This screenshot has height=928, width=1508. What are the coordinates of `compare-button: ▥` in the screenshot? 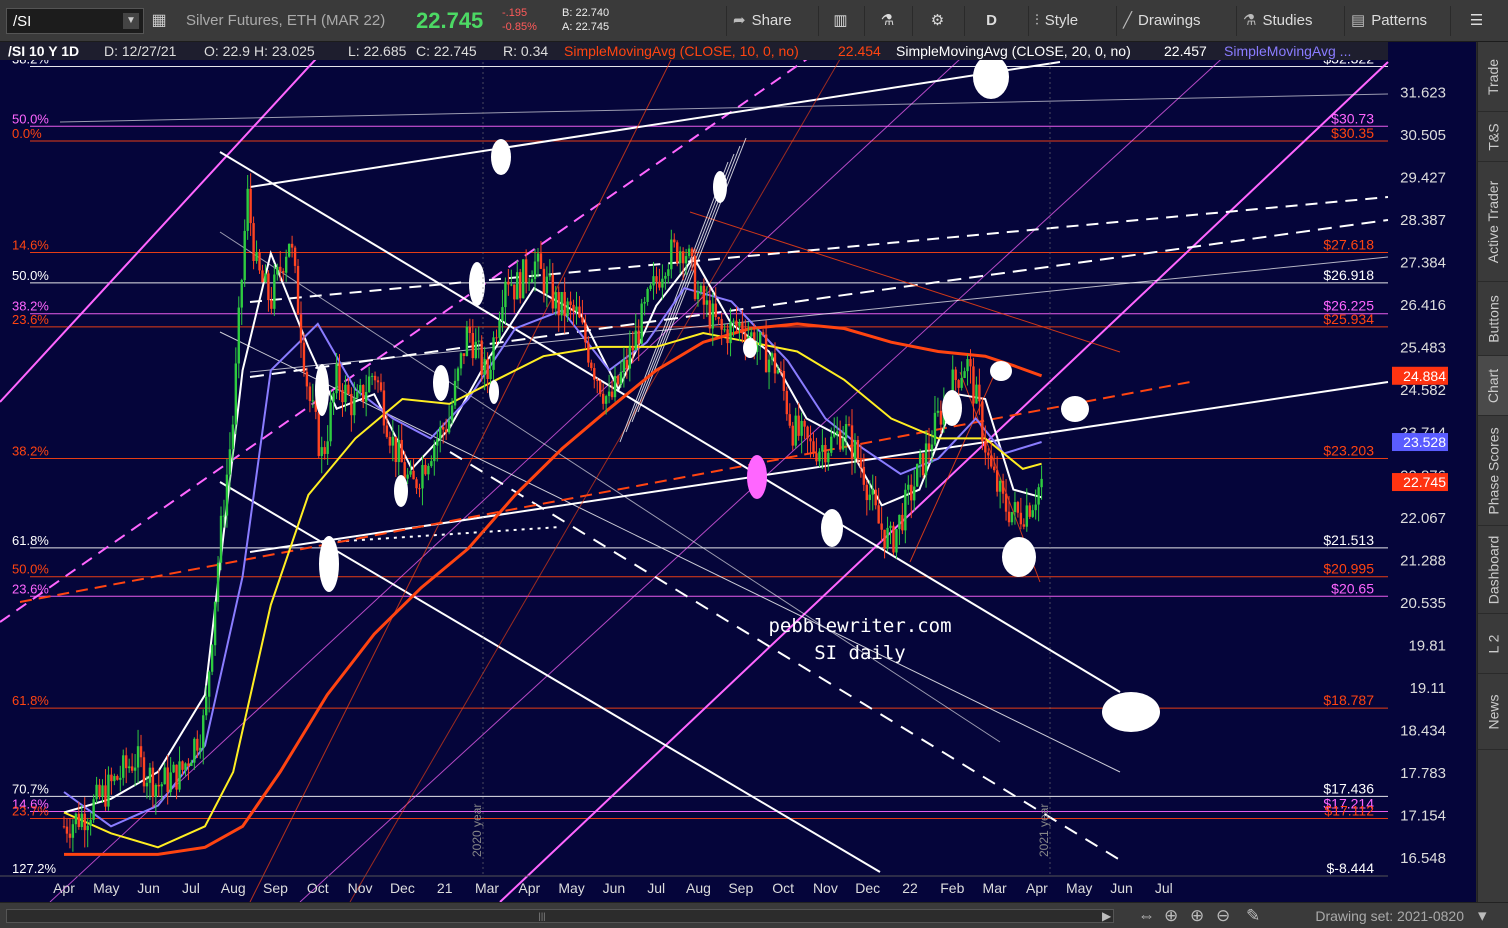 It's located at (840, 21).